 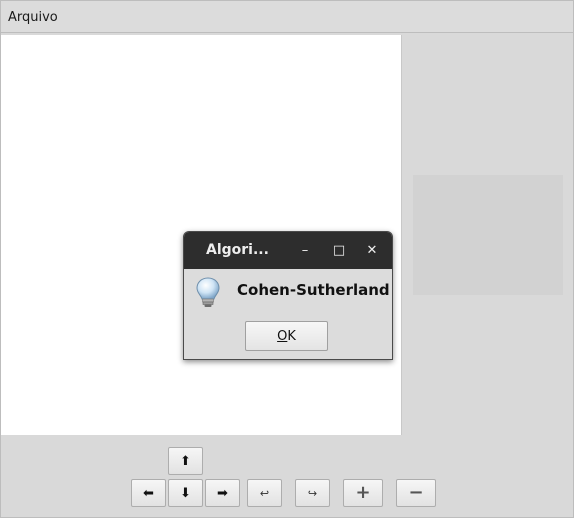 What do you see at coordinates (305, 250) in the screenshot?
I see `minimize-button: –` at bounding box center [305, 250].